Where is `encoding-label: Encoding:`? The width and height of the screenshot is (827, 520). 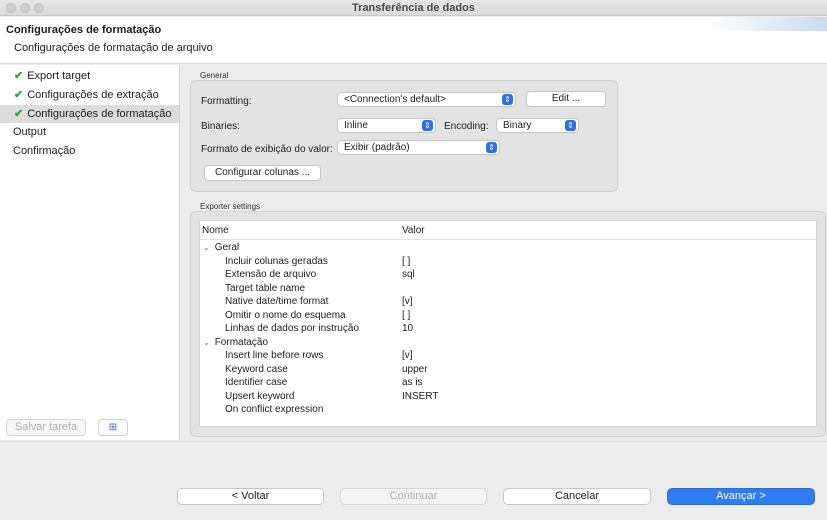 encoding-label: Encoding: is located at coordinates (466, 126).